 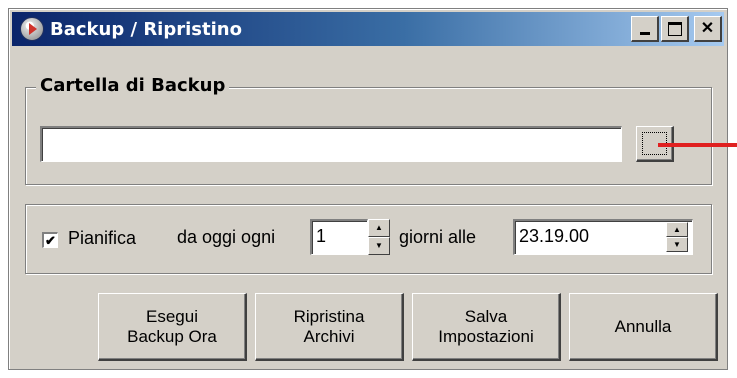 What do you see at coordinates (146, 29) in the screenshot?
I see `window-title: Backup / Ripristino` at bounding box center [146, 29].